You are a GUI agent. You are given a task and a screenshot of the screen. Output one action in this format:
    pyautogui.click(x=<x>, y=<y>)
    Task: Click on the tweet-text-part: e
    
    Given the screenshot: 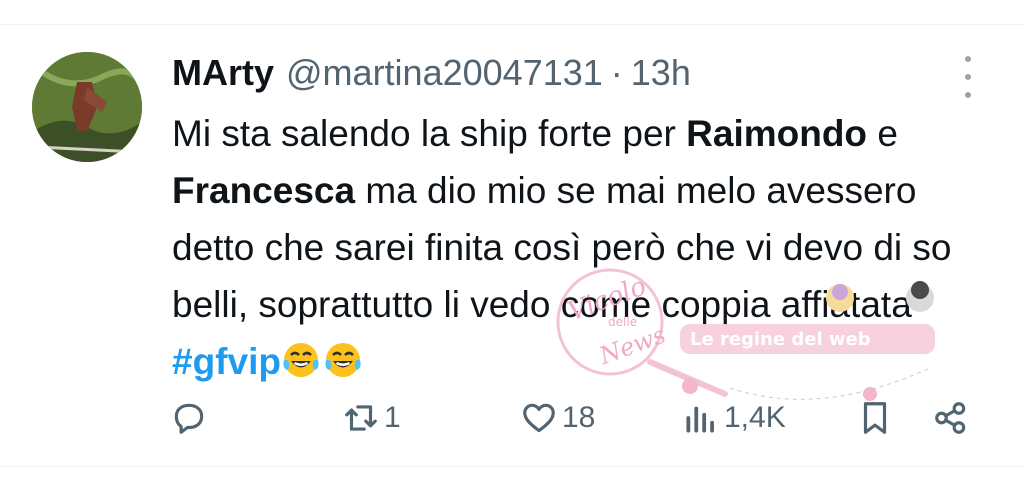 What is the action you would take?
    pyautogui.click(x=882, y=133)
    